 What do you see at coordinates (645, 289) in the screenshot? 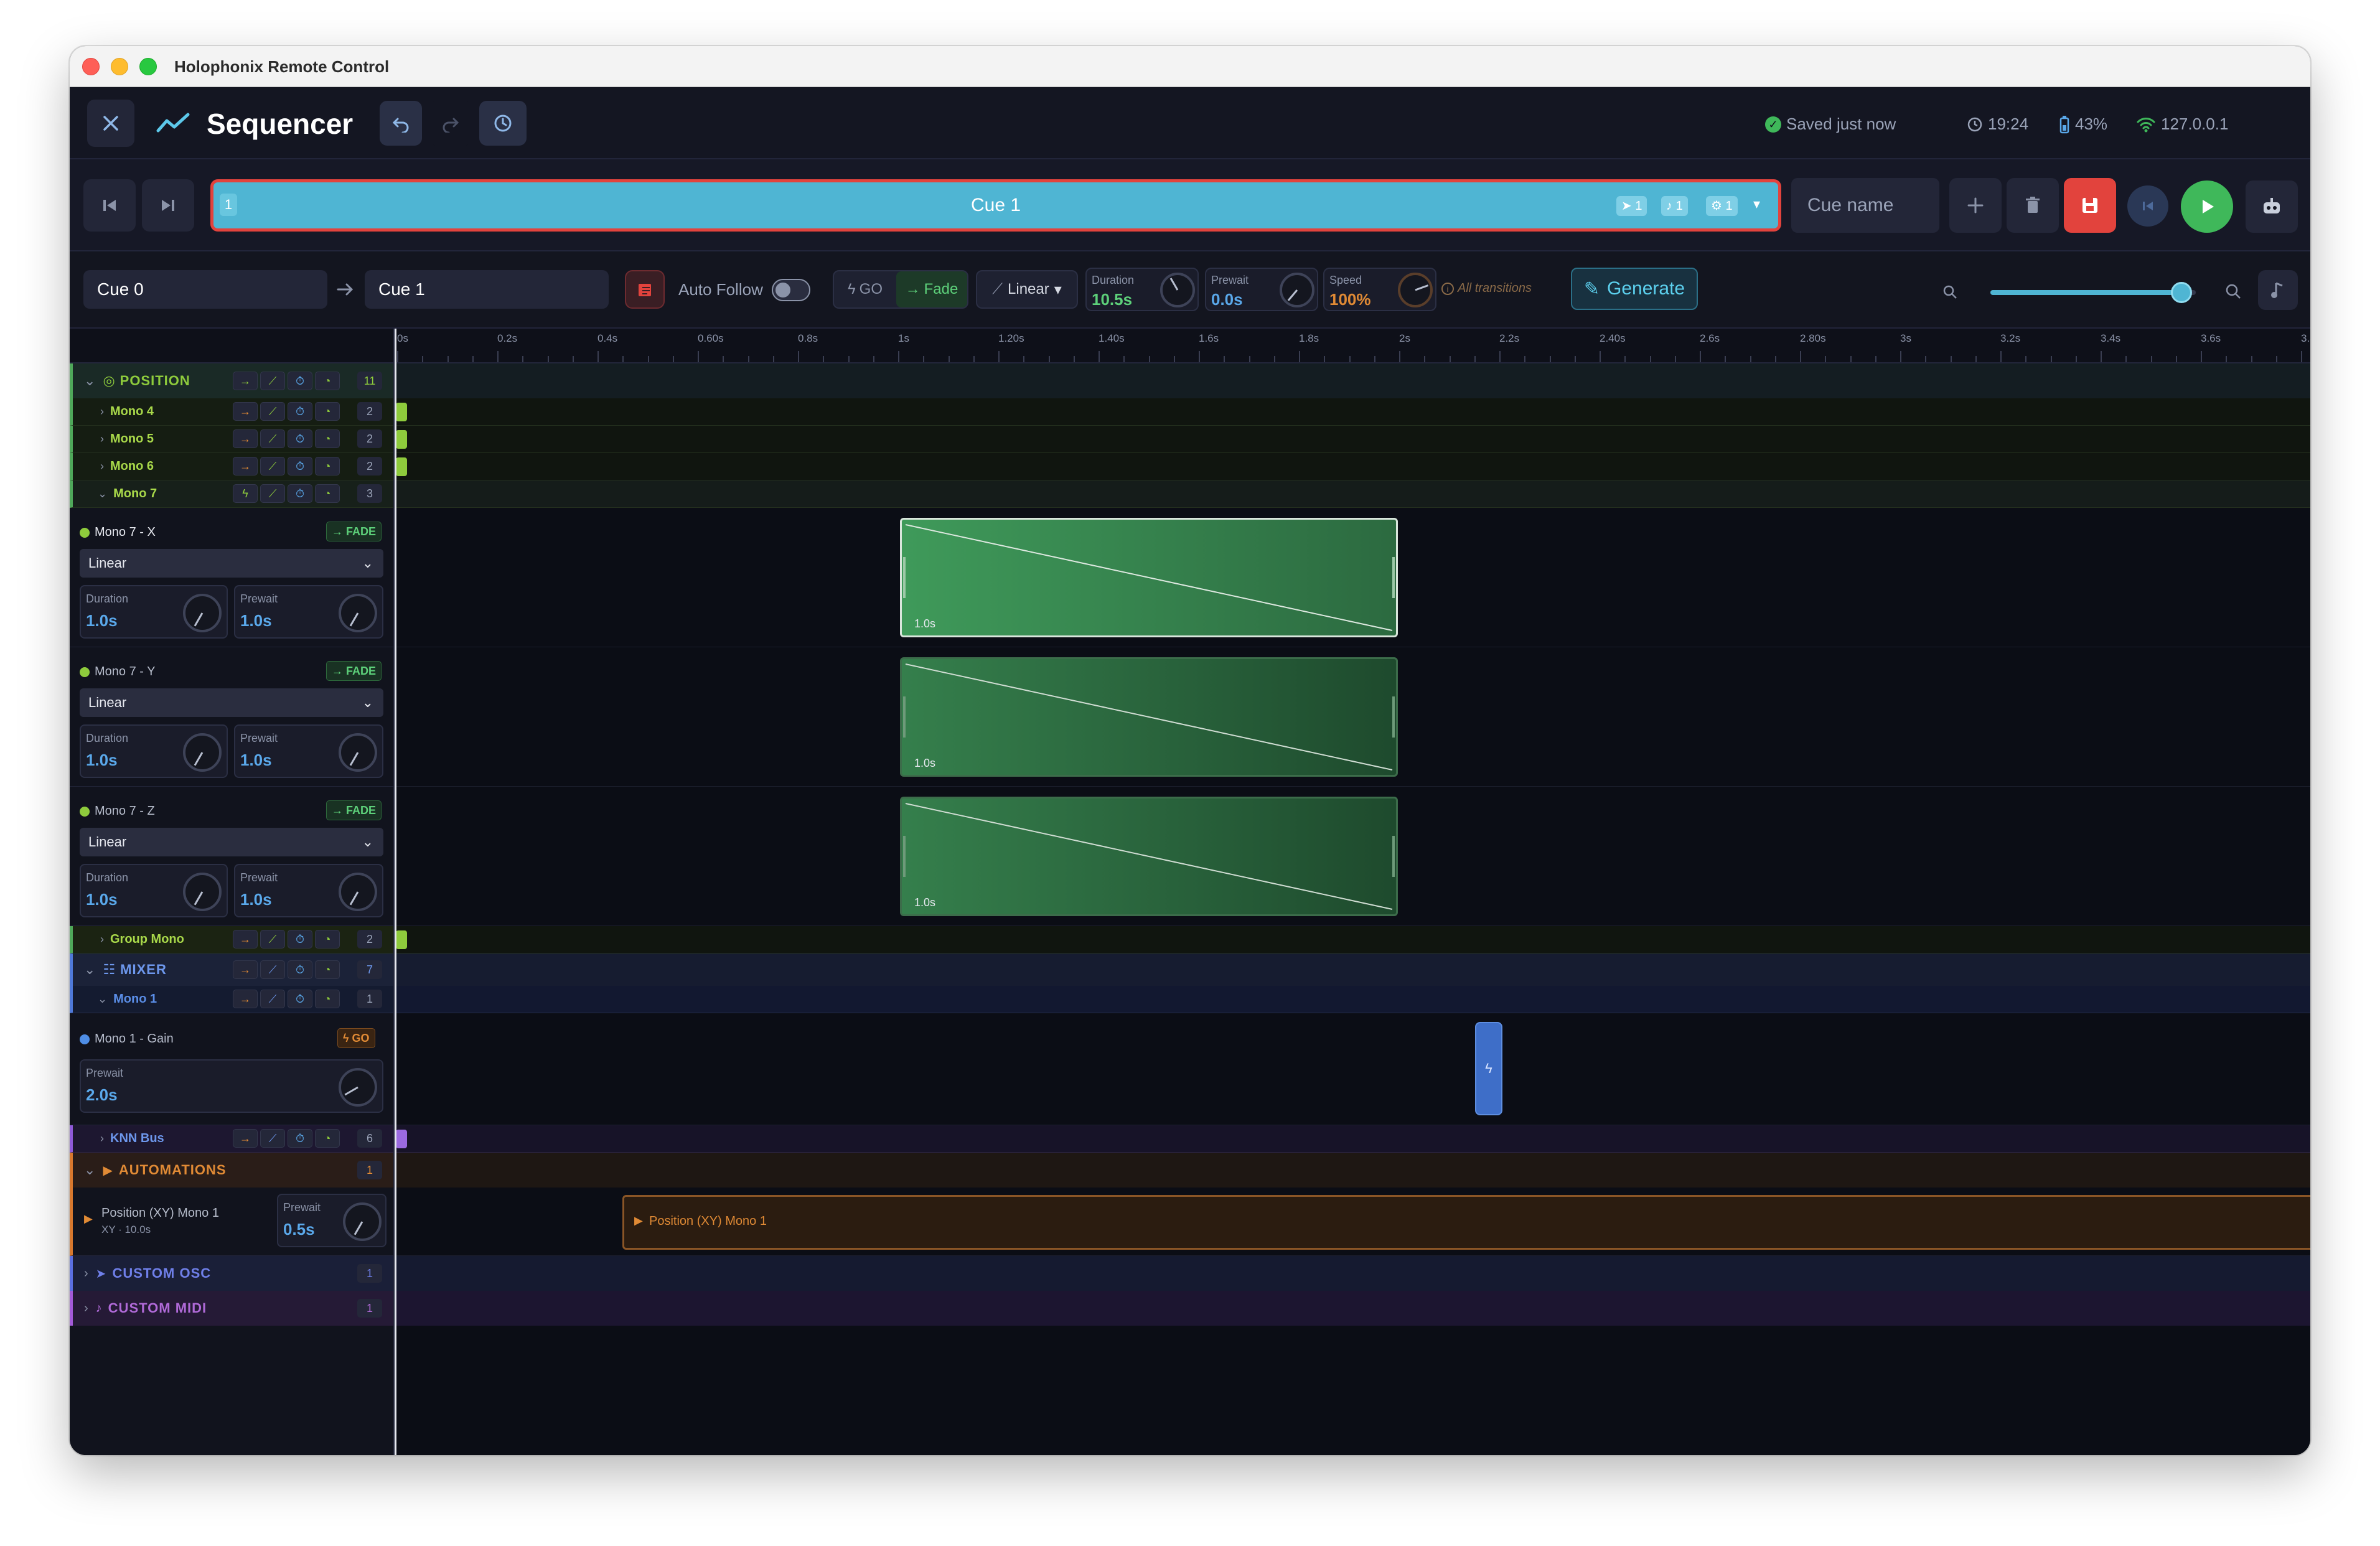
I see `clear-transitions-button` at bounding box center [645, 289].